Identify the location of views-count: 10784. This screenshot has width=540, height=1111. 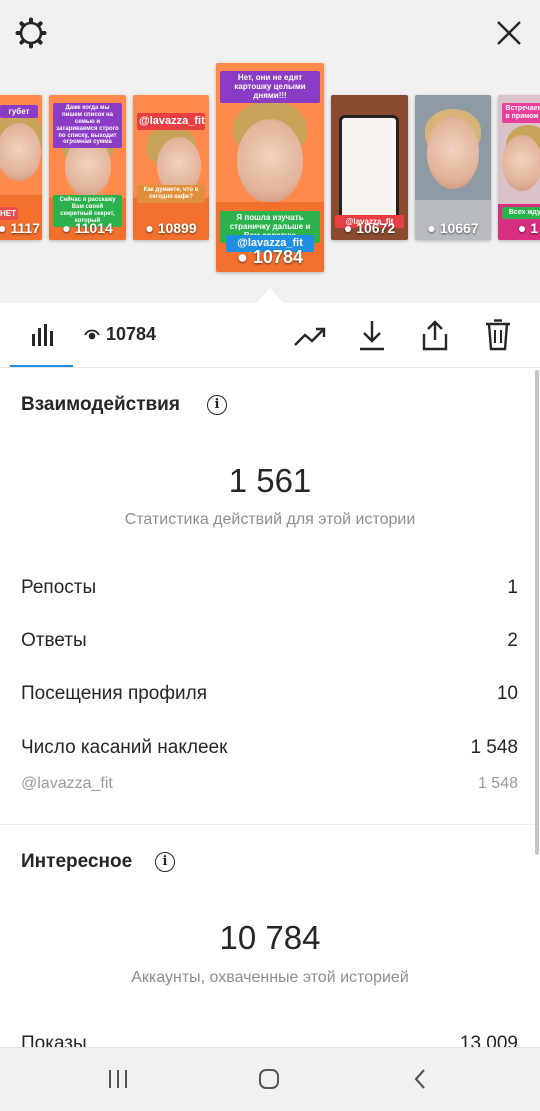
(120, 334).